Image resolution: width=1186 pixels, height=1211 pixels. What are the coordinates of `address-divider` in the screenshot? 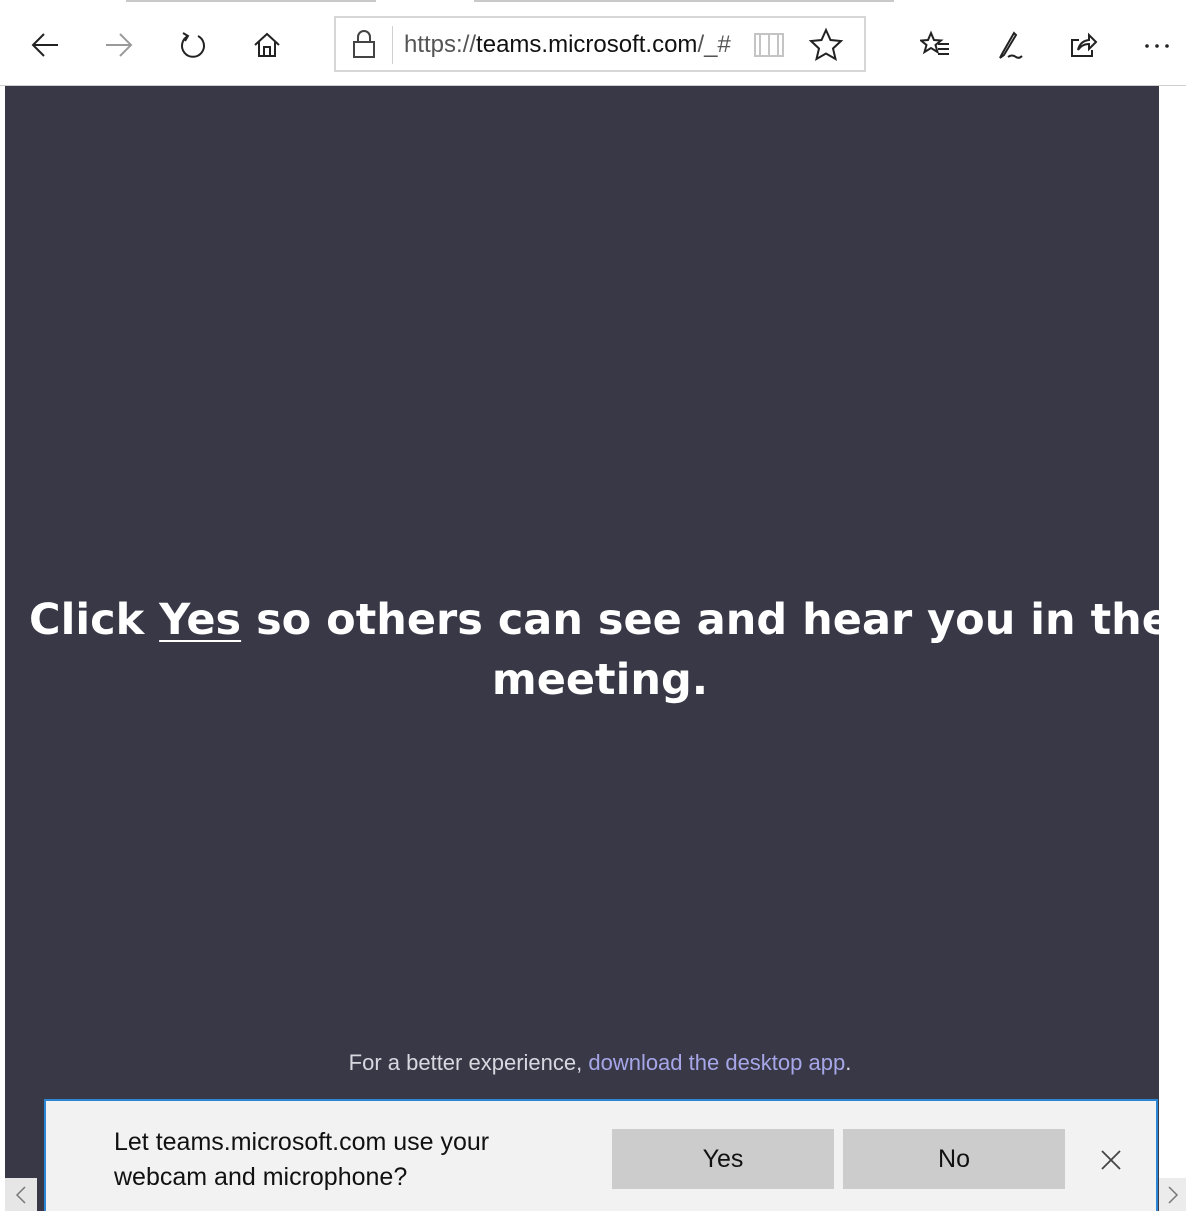 It's located at (392, 45).